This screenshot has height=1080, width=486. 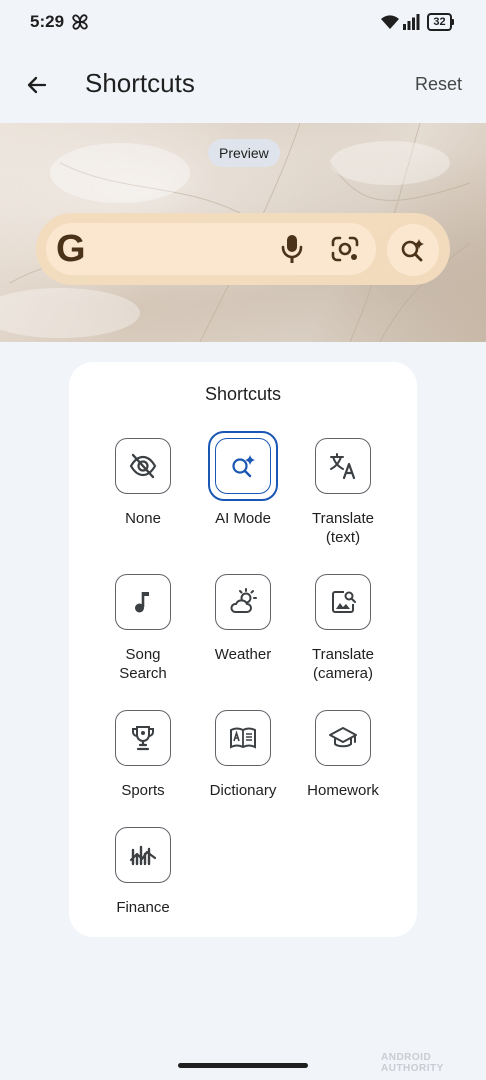 I want to click on google-logo: G, so click(x=71, y=249).